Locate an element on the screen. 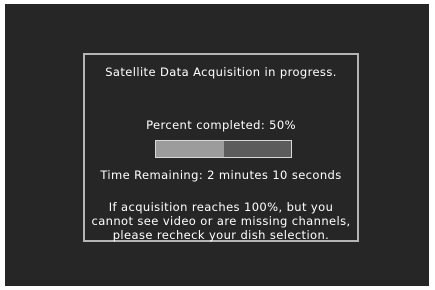 The height and width of the screenshot is (290, 435). dialog-title: Satellite Data Acquisition in progress. is located at coordinates (221, 72).